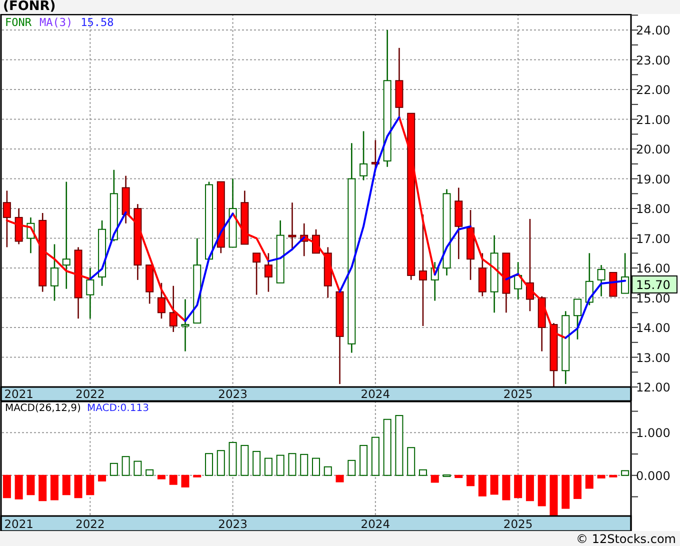 The width and height of the screenshot is (680, 546). I want to click on axis-label: 18.00, so click(653, 209).